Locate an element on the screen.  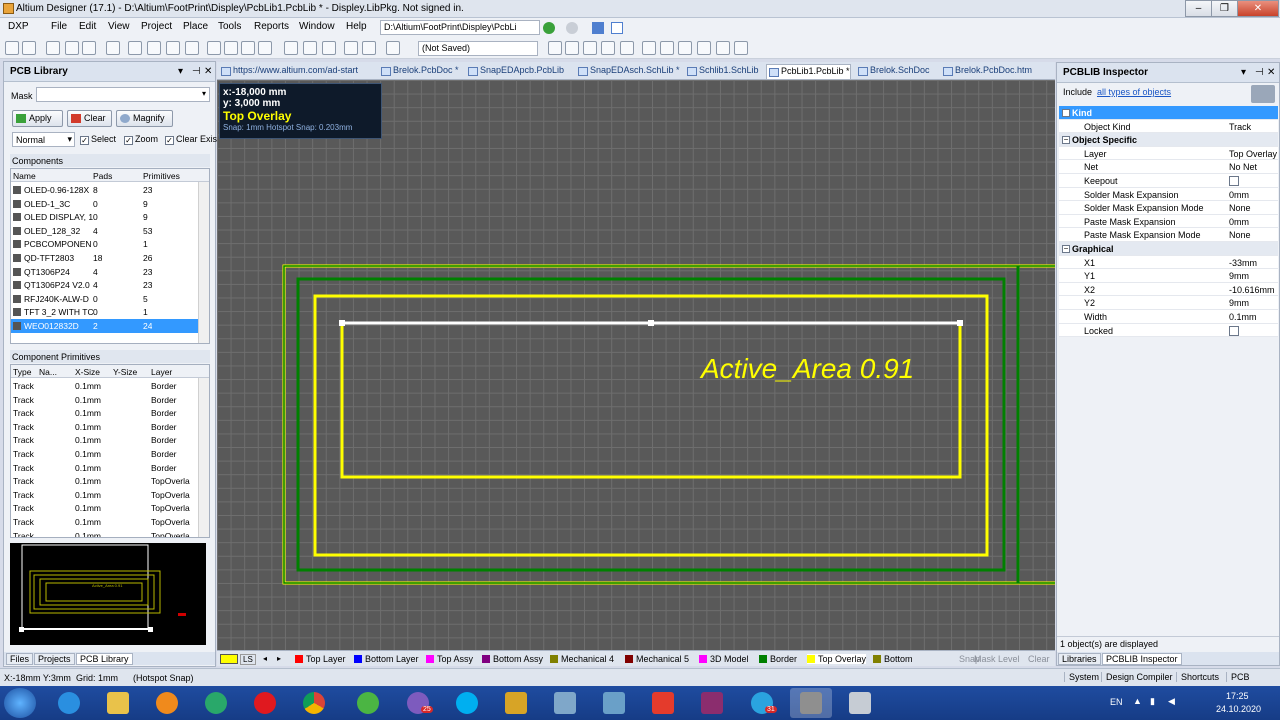
opera-taskbar-app is located at coordinates (265, 703).